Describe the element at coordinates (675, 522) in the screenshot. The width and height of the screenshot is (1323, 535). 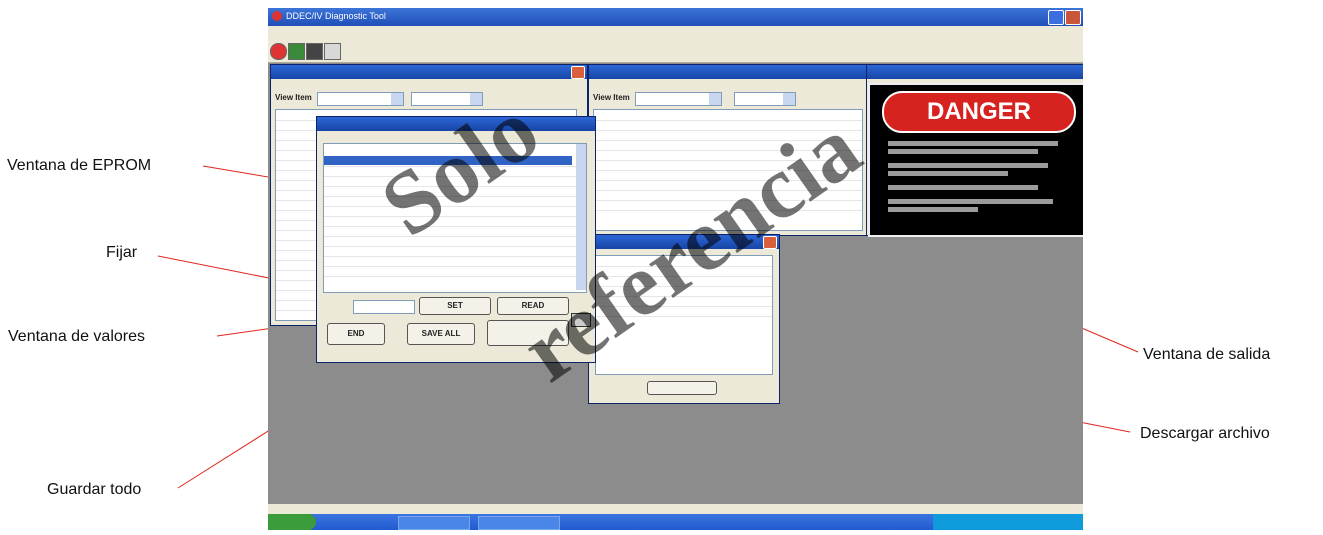
I see `taskbar` at that location.